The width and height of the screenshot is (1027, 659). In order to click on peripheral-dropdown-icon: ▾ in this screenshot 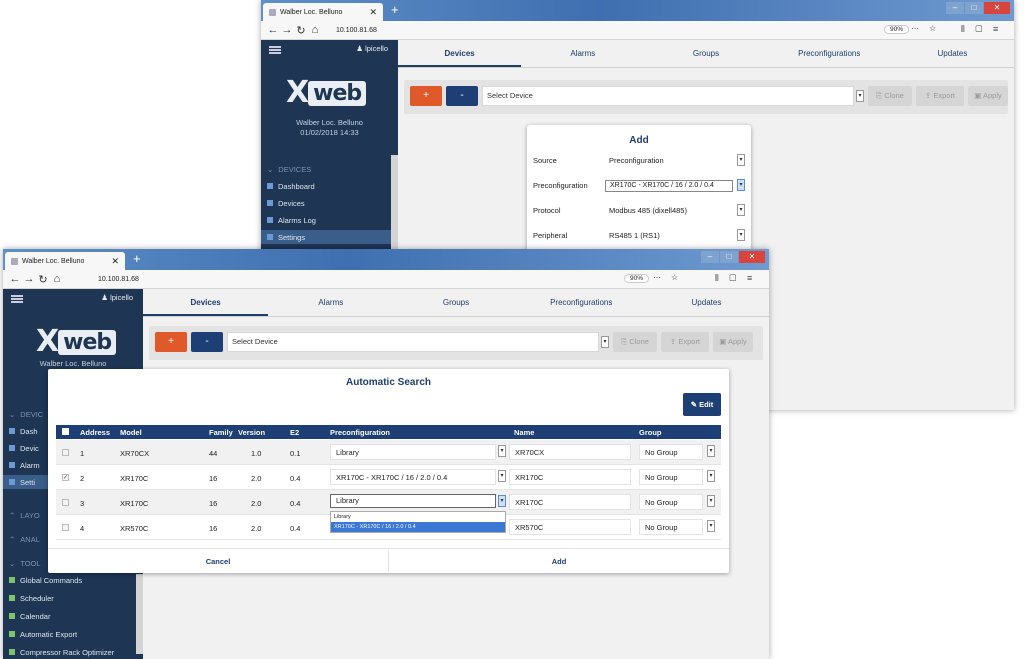, I will do `click(741, 235)`.